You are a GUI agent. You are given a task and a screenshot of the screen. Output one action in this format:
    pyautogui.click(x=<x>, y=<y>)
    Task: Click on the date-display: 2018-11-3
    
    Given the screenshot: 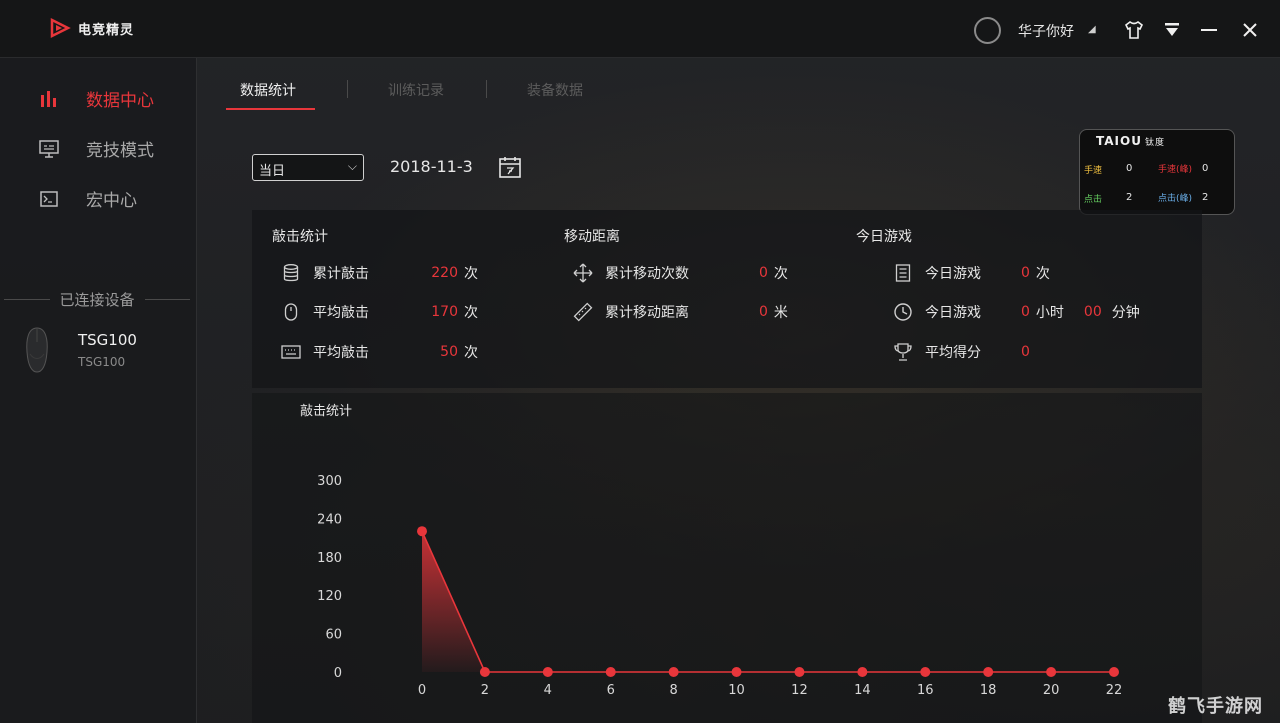 What is the action you would take?
    pyautogui.click(x=431, y=166)
    